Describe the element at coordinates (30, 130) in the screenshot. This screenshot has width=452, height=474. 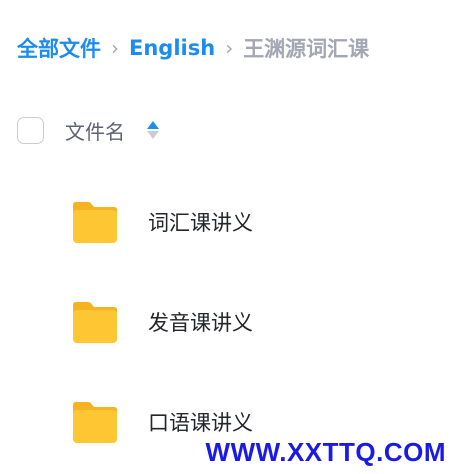
I see `select-all-checkbox` at that location.